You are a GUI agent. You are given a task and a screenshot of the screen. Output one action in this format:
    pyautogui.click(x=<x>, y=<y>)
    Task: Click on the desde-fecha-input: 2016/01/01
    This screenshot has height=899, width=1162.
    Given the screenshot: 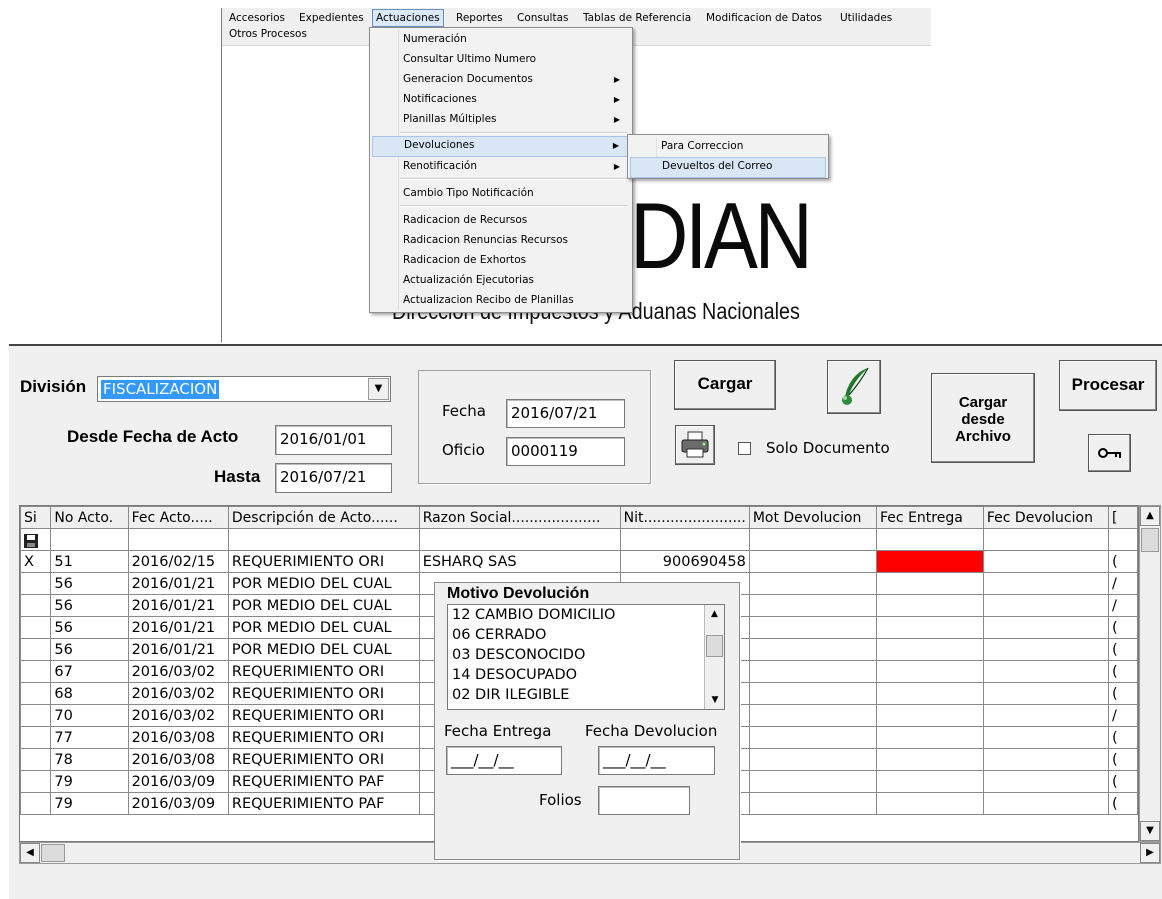 What is the action you would take?
    pyautogui.click(x=333, y=440)
    